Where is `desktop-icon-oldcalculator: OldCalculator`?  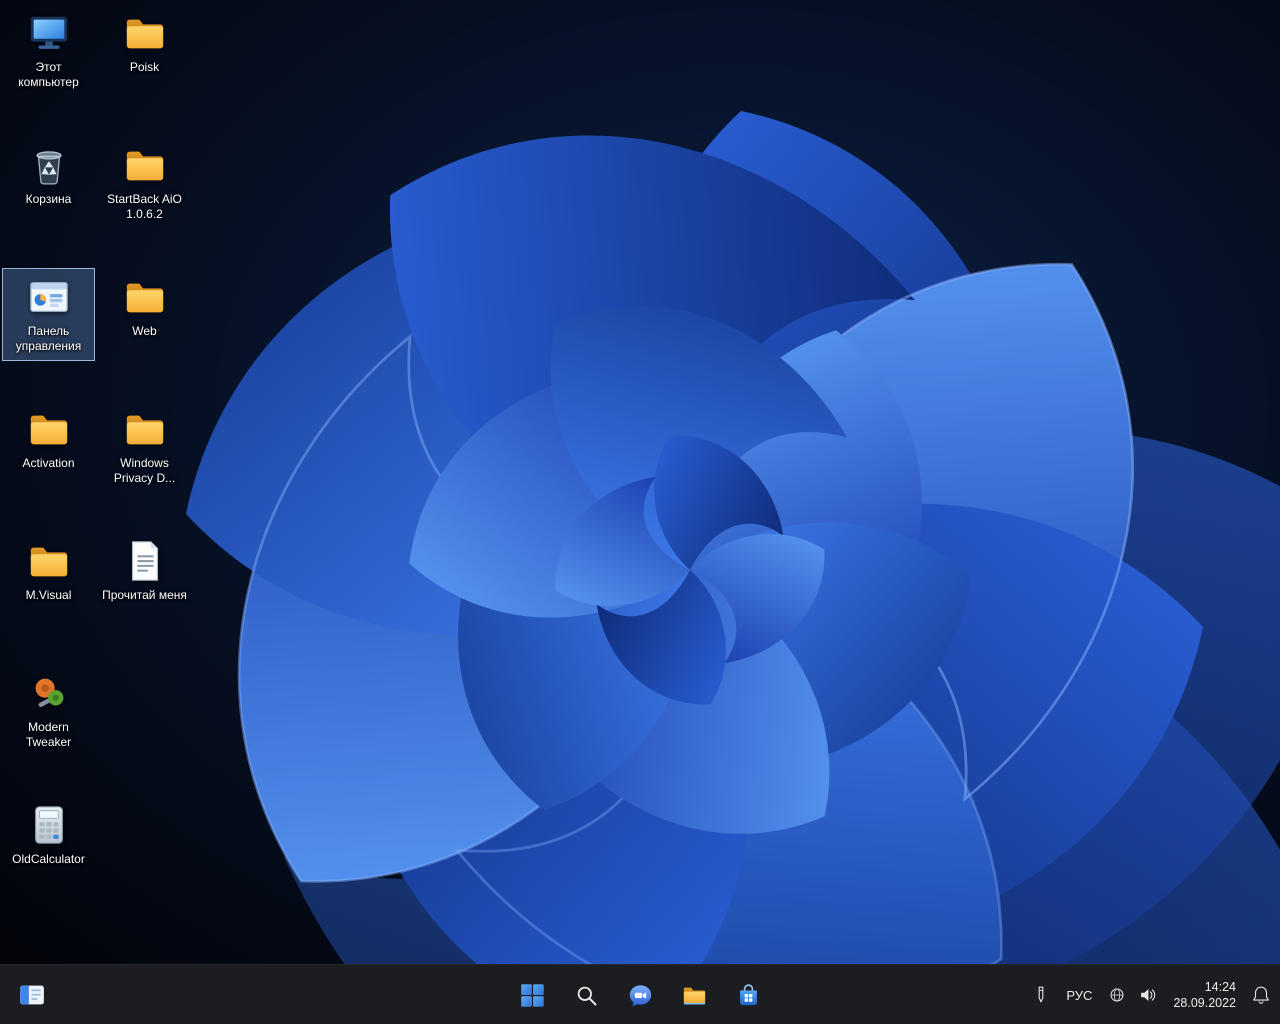
desktop-icon-oldcalculator: OldCalculator is located at coordinates (48, 835).